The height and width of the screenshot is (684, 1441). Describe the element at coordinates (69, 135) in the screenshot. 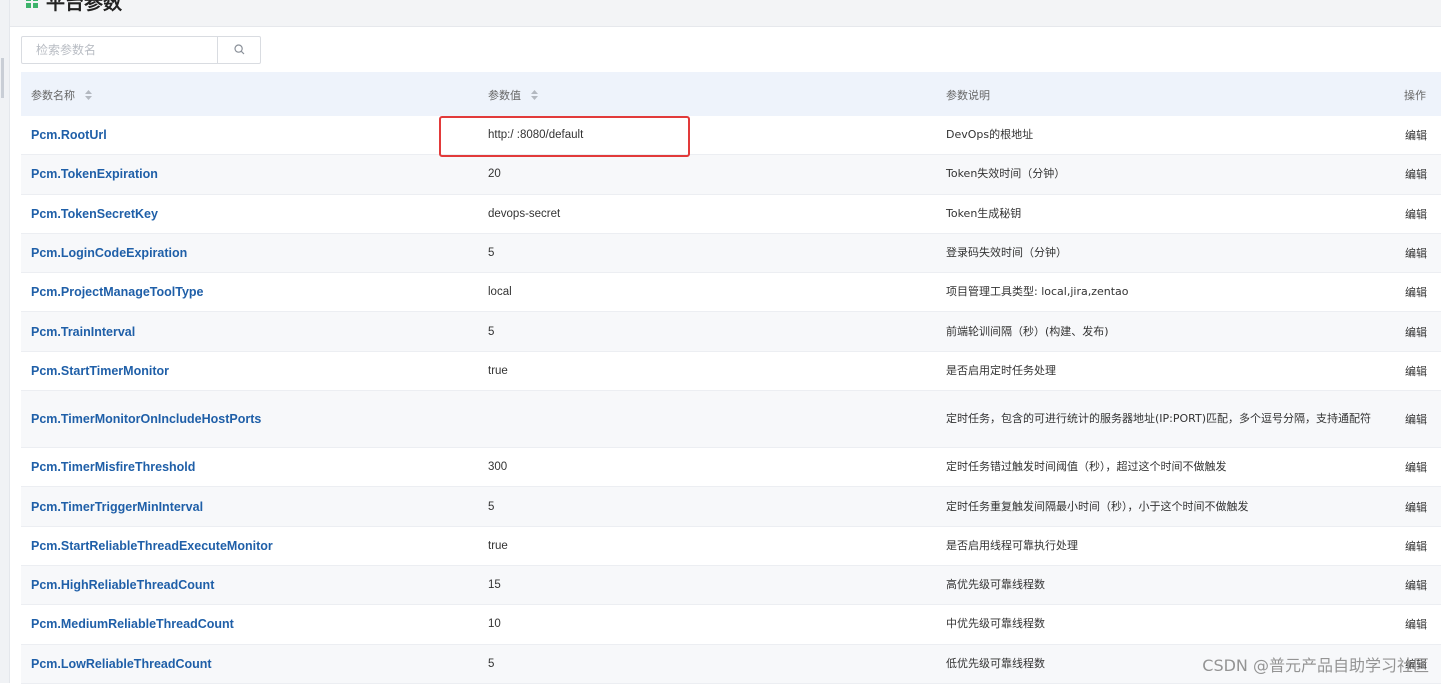

I see `param-name-link: Pcm.RootUrl` at that location.